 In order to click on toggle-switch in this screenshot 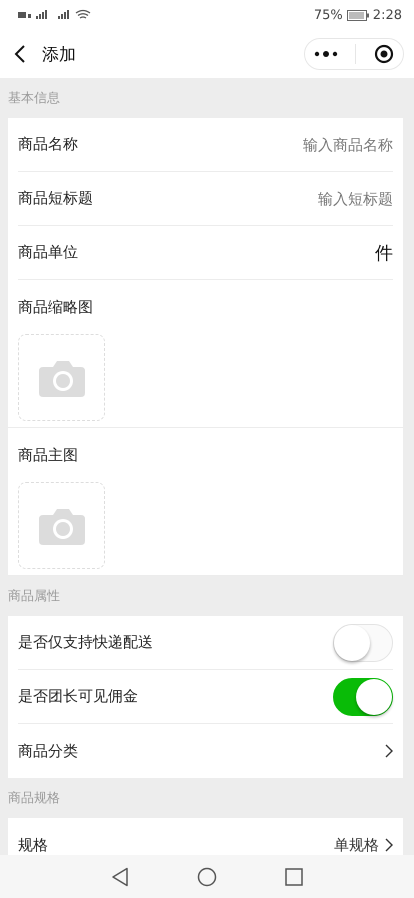, I will do `click(363, 697)`.